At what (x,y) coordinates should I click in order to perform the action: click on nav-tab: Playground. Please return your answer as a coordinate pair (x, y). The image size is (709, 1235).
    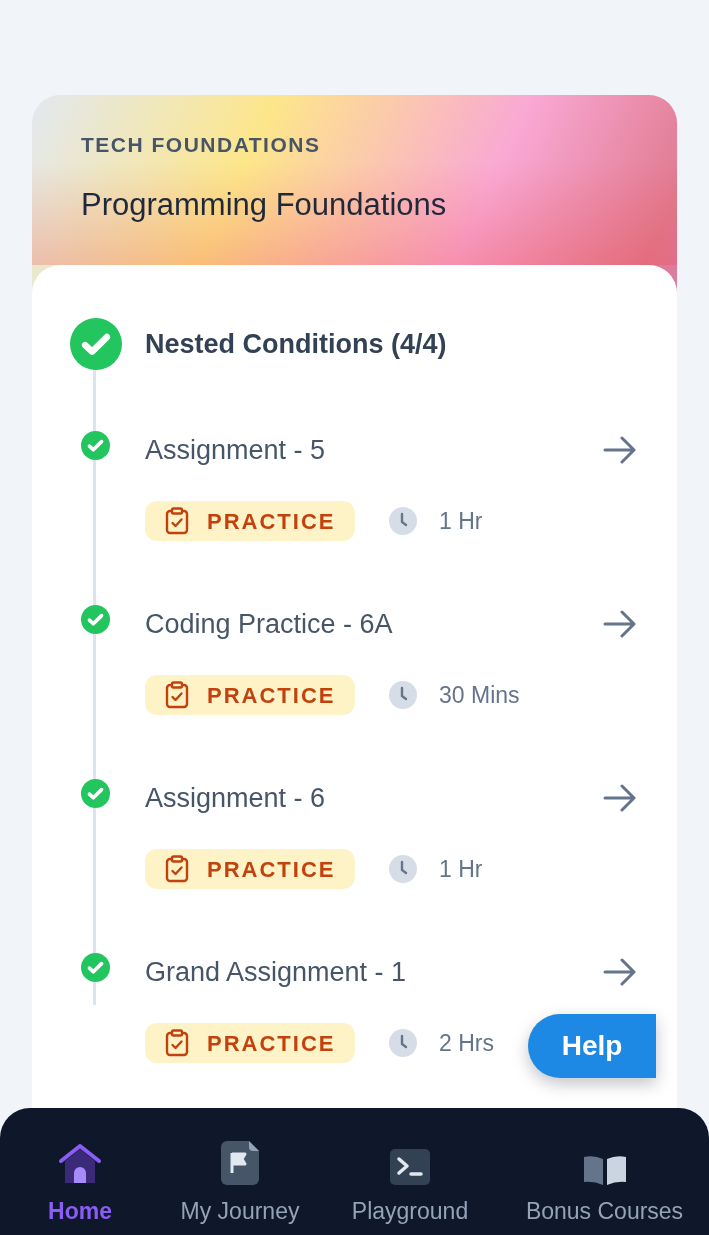
    Looking at the image, I should click on (410, 1182).